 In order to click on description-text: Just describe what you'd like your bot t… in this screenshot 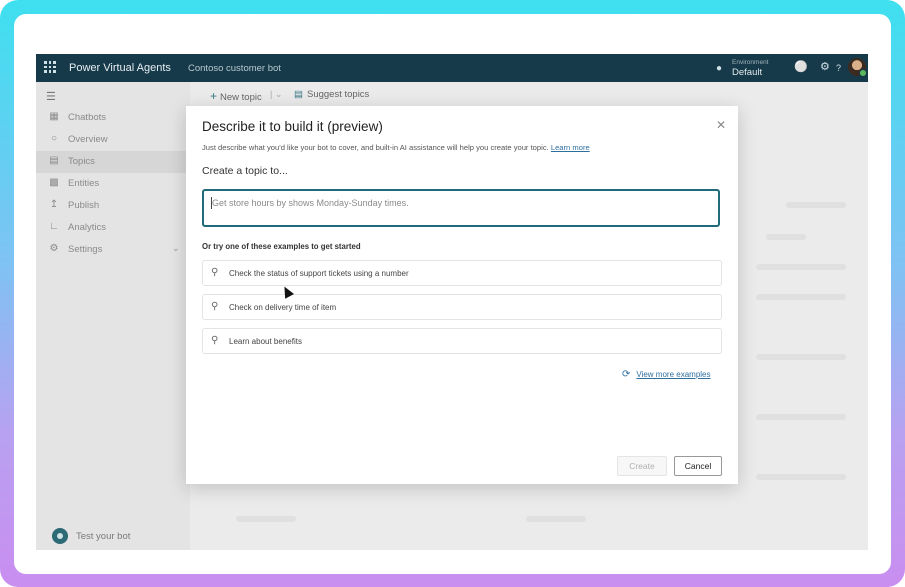, I will do `click(375, 147)`.